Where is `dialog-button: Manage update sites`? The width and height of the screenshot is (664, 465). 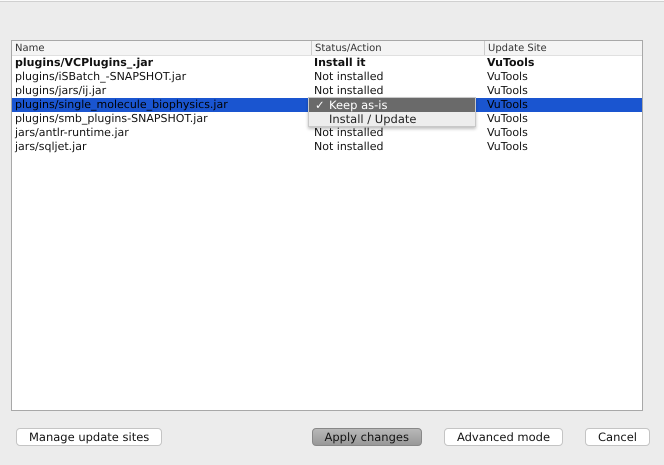
dialog-button: Manage update sites is located at coordinates (89, 437).